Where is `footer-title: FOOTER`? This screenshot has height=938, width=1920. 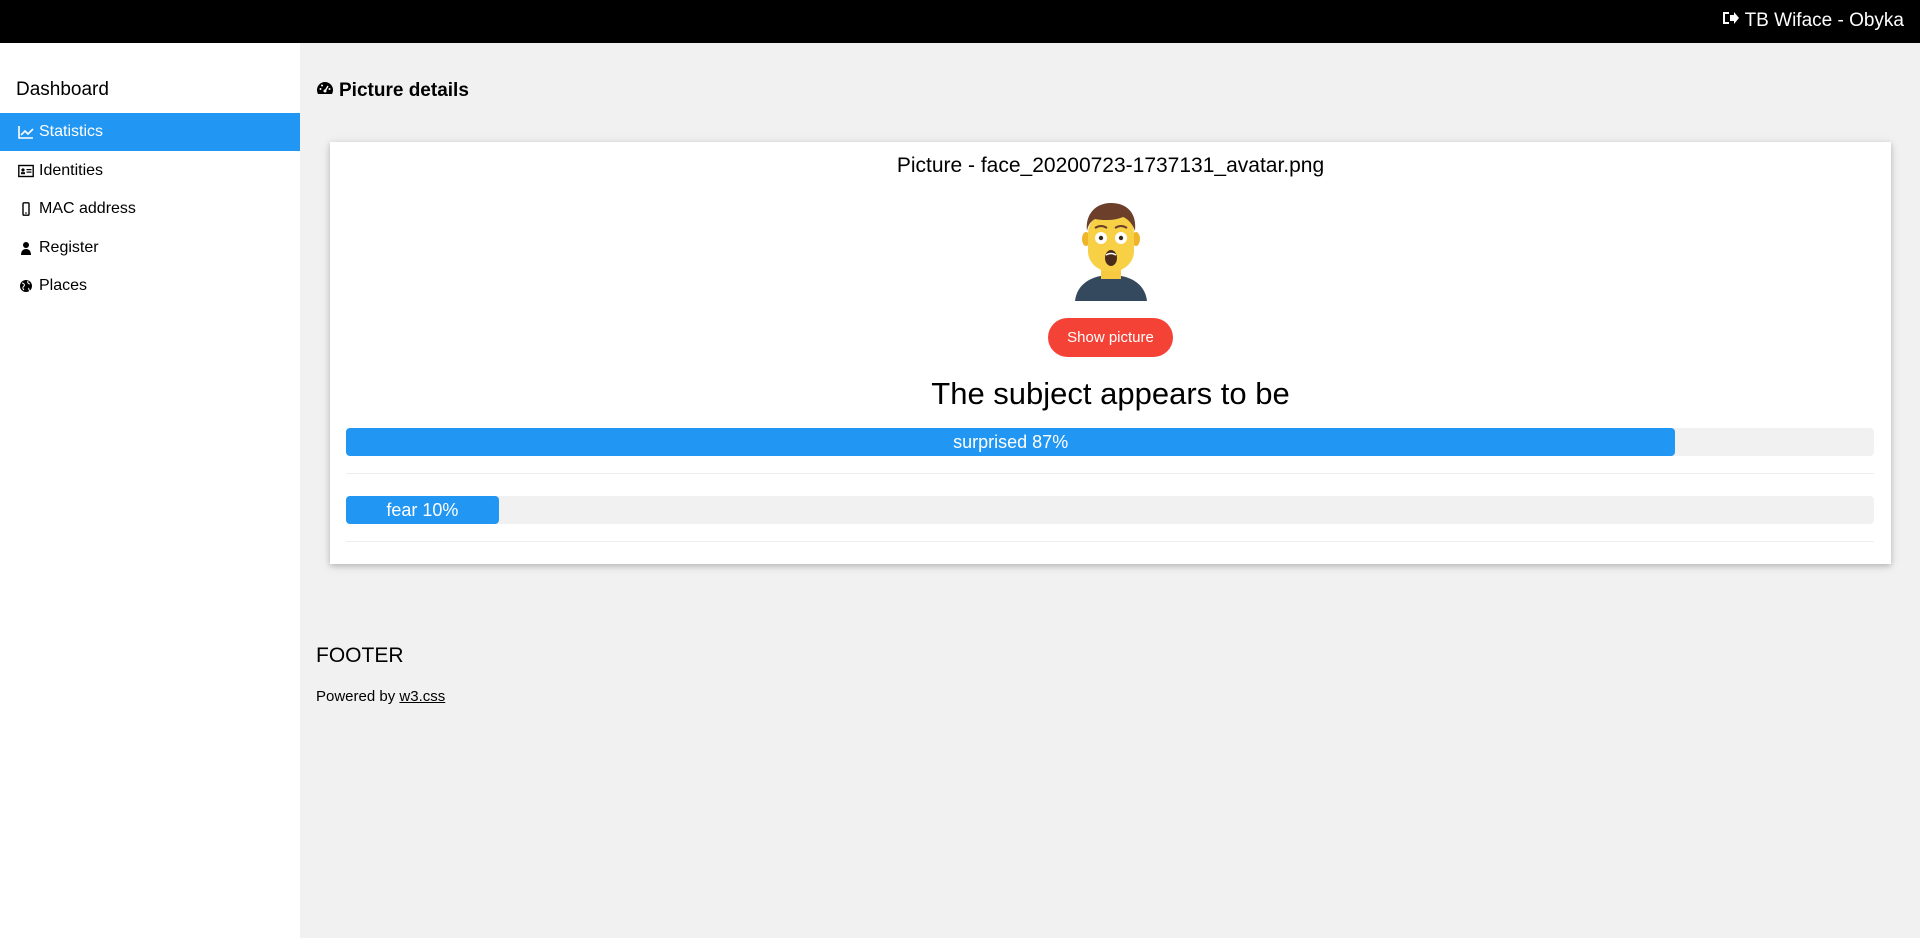
footer-title: FOOTER is located at coordinates (360, 655).